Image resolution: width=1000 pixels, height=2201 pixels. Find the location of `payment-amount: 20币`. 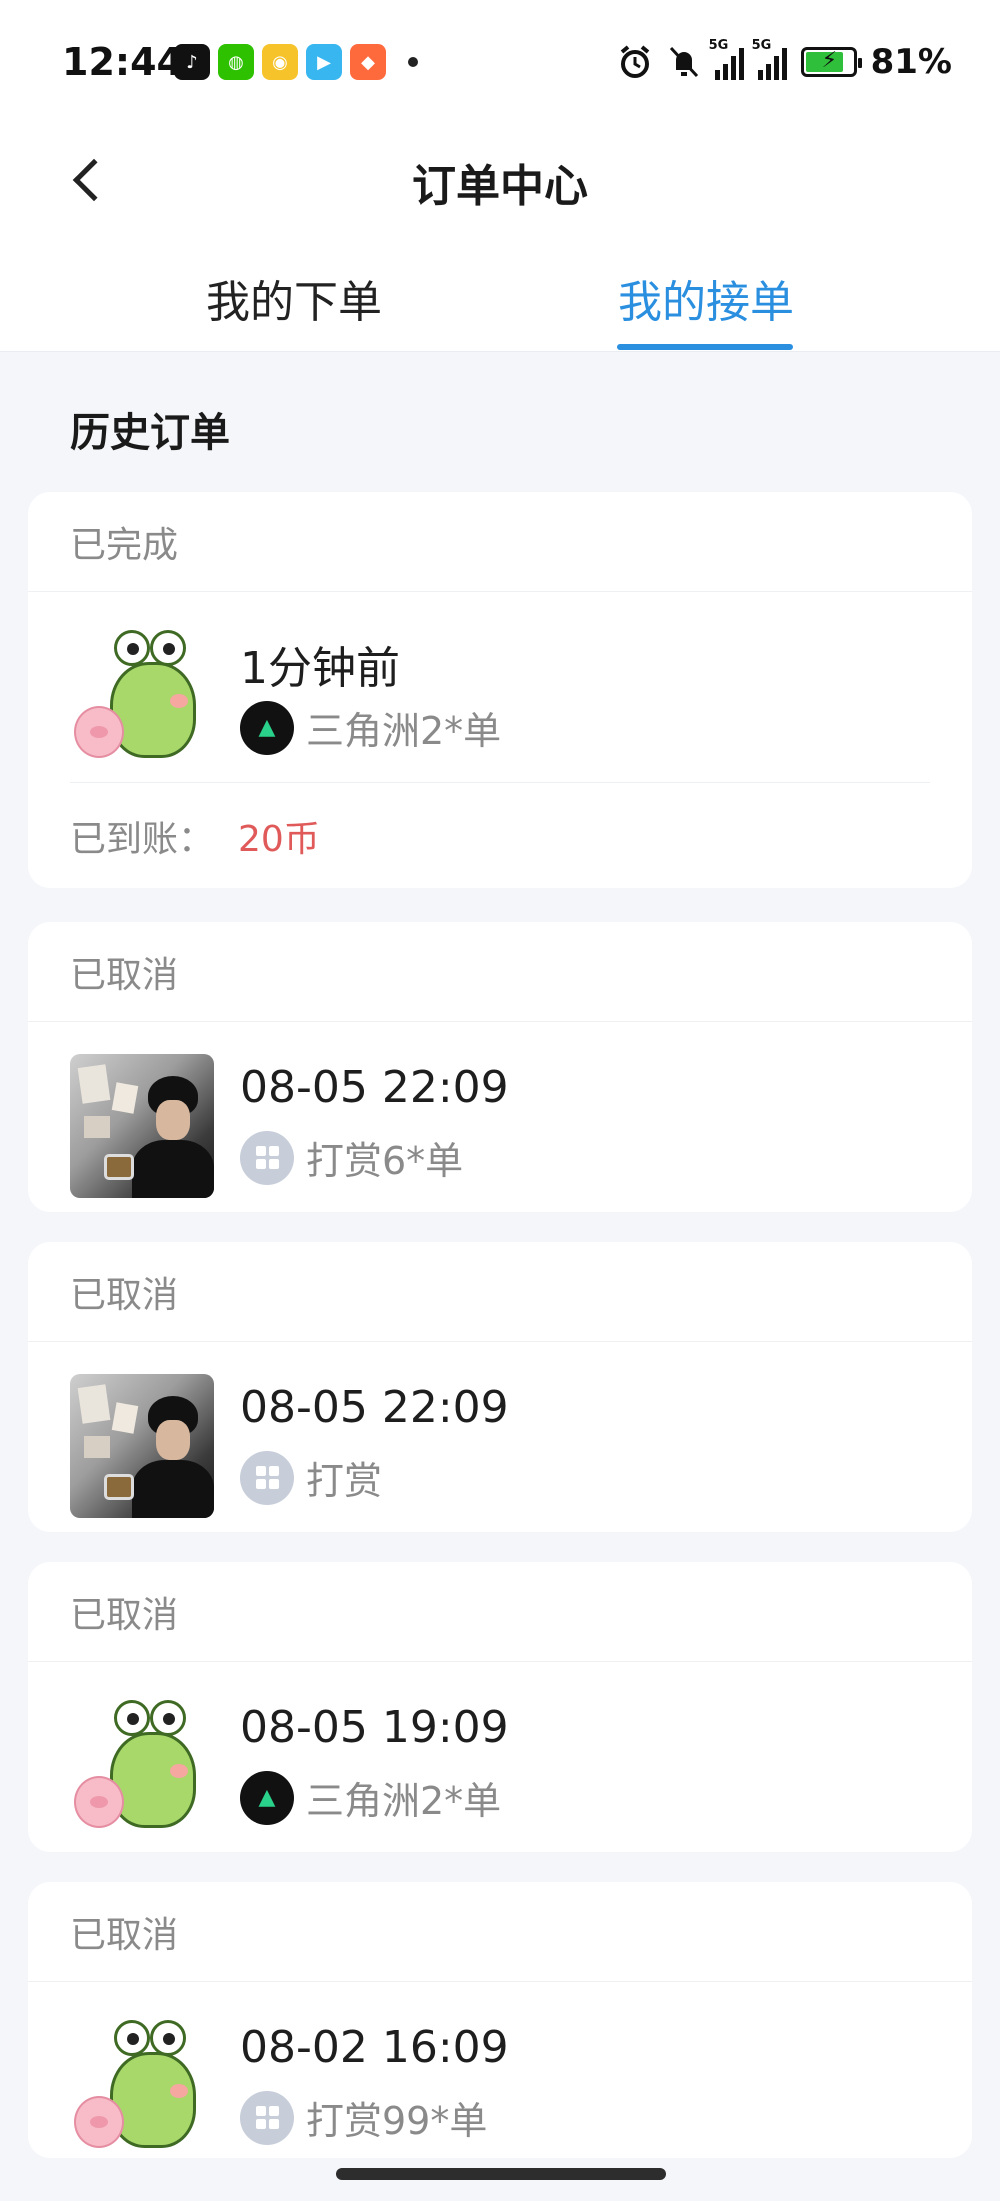

payment-amount: 20币 is located at coordinates (279, 839).